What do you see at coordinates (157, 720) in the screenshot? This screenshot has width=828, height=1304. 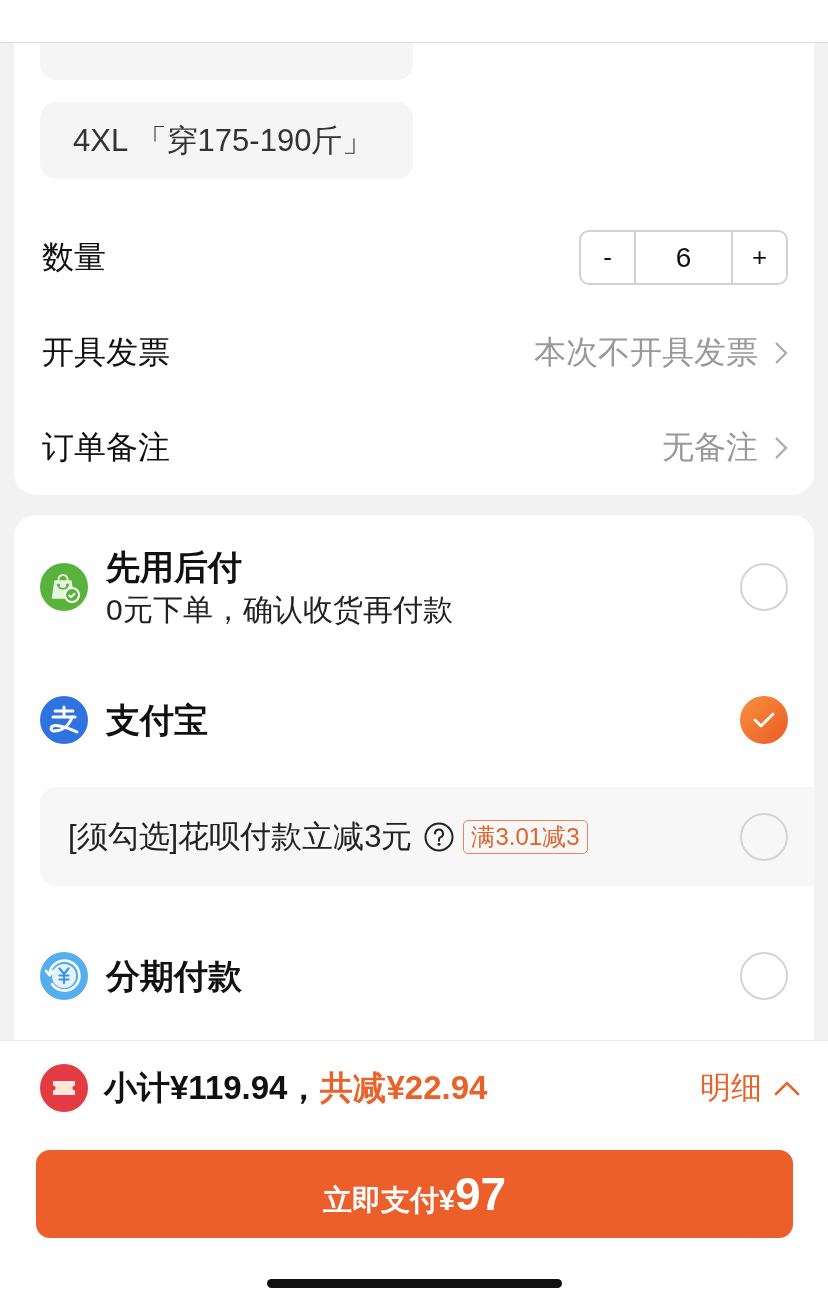 I see `payment-title: 支付宝` at bounding box center [157, 720].